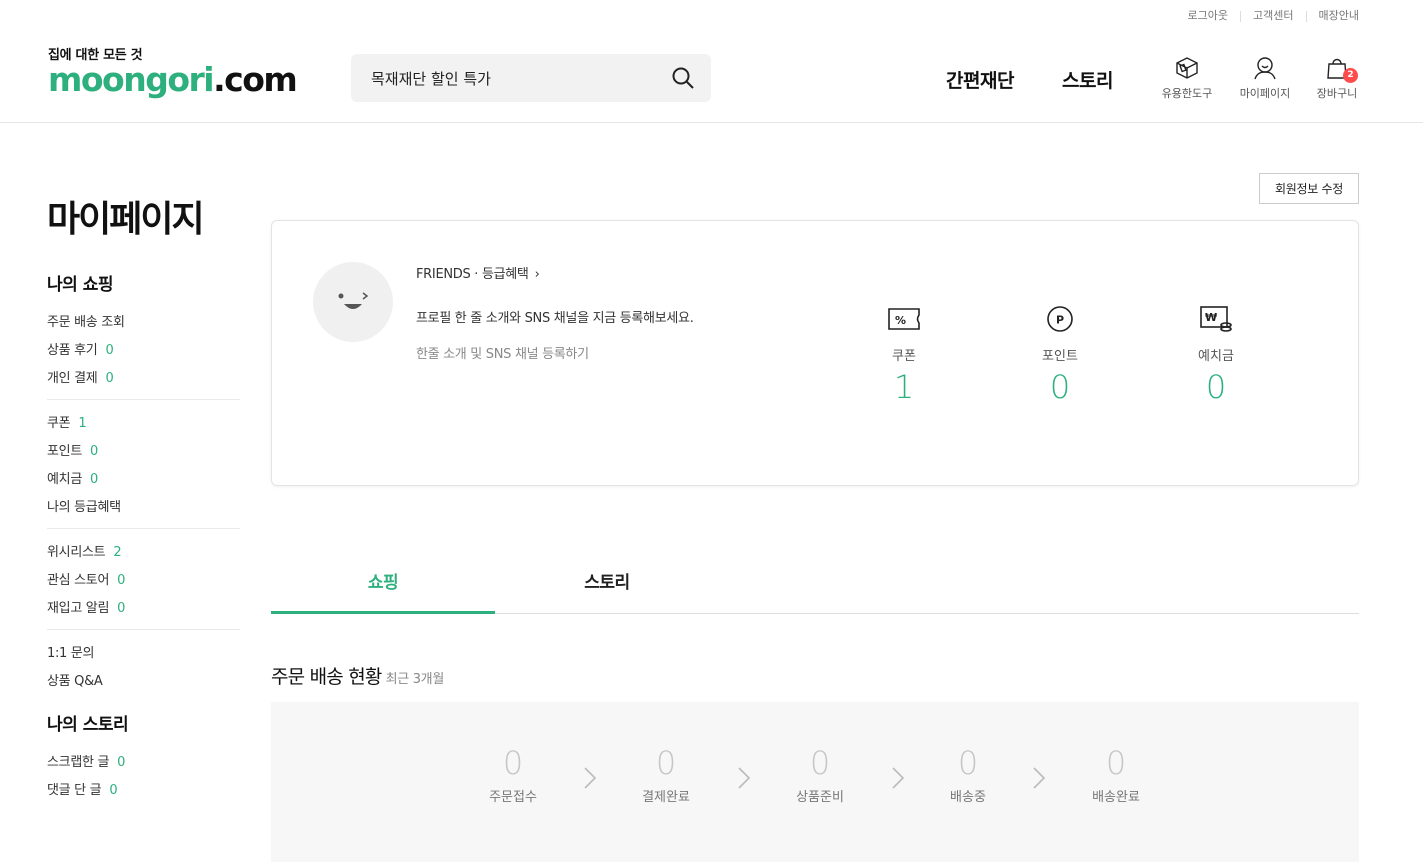 This screenshot has width=1423, height=862. I want to click on user-icon, so click(1265, 68).